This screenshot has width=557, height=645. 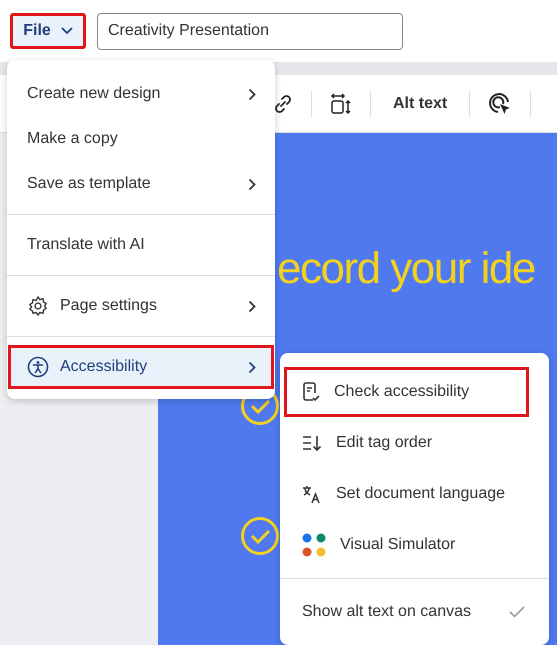 I want to click on list-order-icon, so click(x=312, y=443).